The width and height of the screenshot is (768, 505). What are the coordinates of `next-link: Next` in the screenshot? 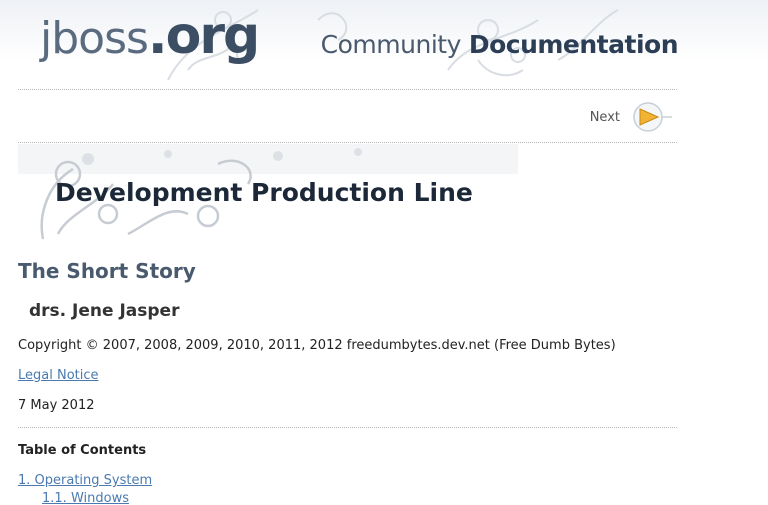 It's located at (631, 117).